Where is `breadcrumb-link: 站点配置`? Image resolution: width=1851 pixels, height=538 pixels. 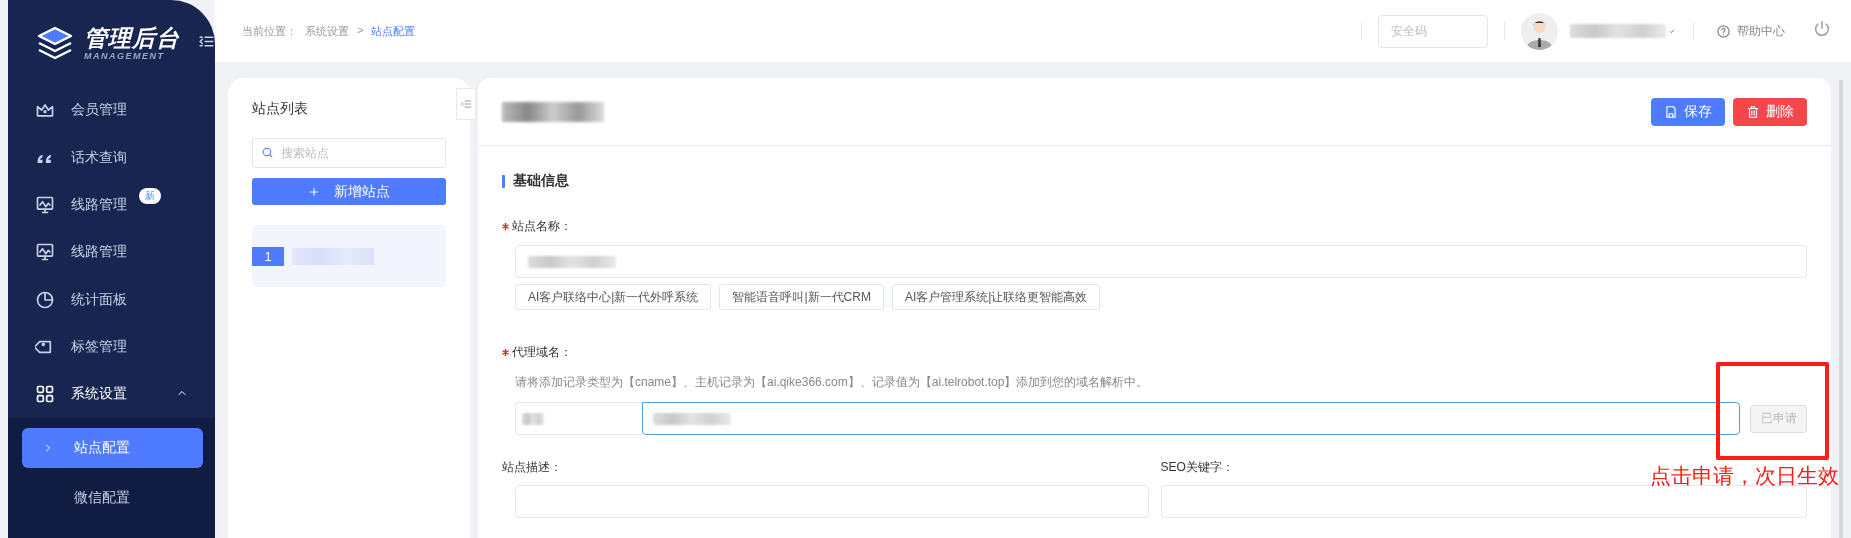 breadcrumb-link: 站点配置 is located at coordinates (393, 31).